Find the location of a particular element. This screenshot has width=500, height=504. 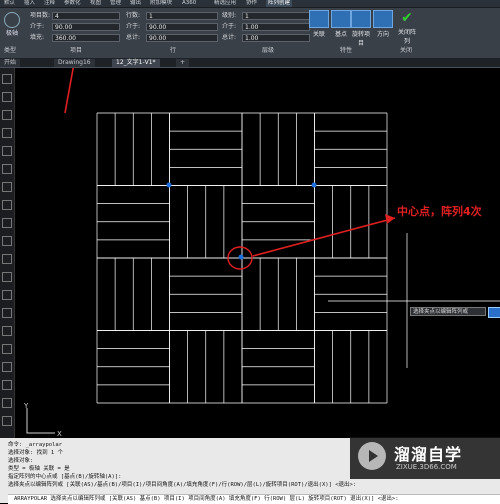

annotation-arrow-upper is located at coordinates (70, 85).